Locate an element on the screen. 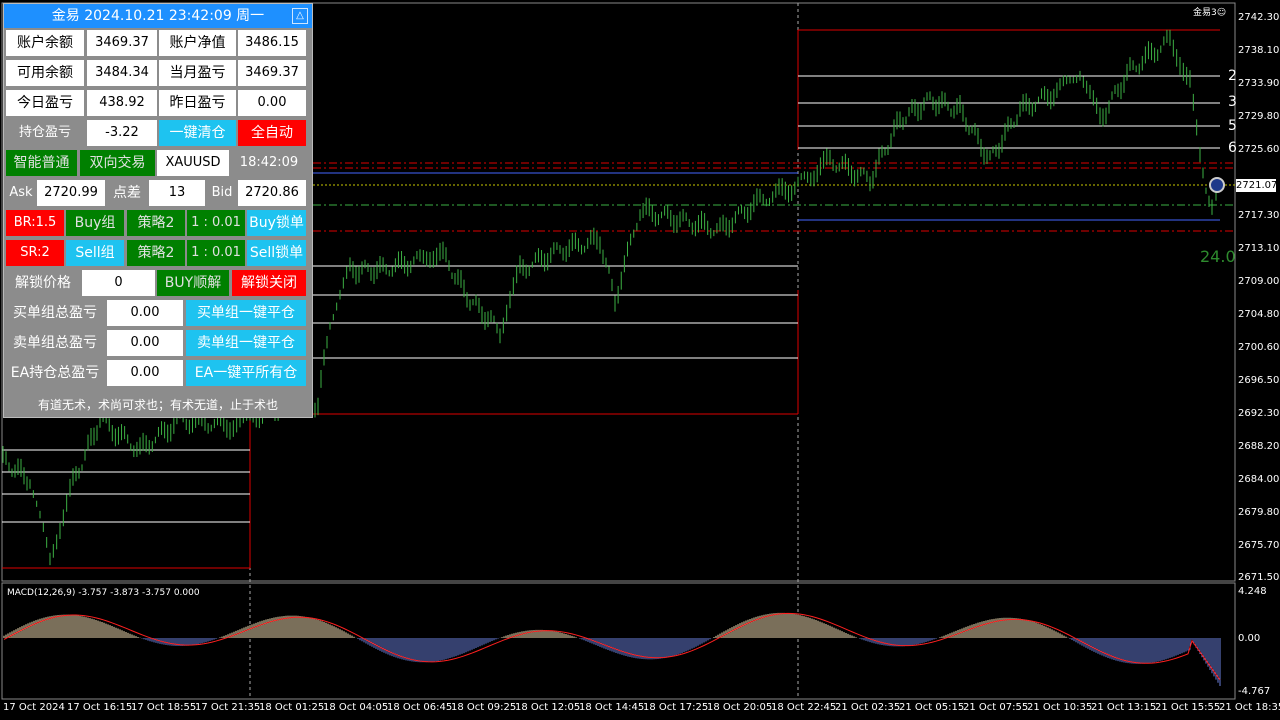 The width and height of the screenshot is (1280, 720). ea-total-value: 0.00 is located at coordinates (145, 373).